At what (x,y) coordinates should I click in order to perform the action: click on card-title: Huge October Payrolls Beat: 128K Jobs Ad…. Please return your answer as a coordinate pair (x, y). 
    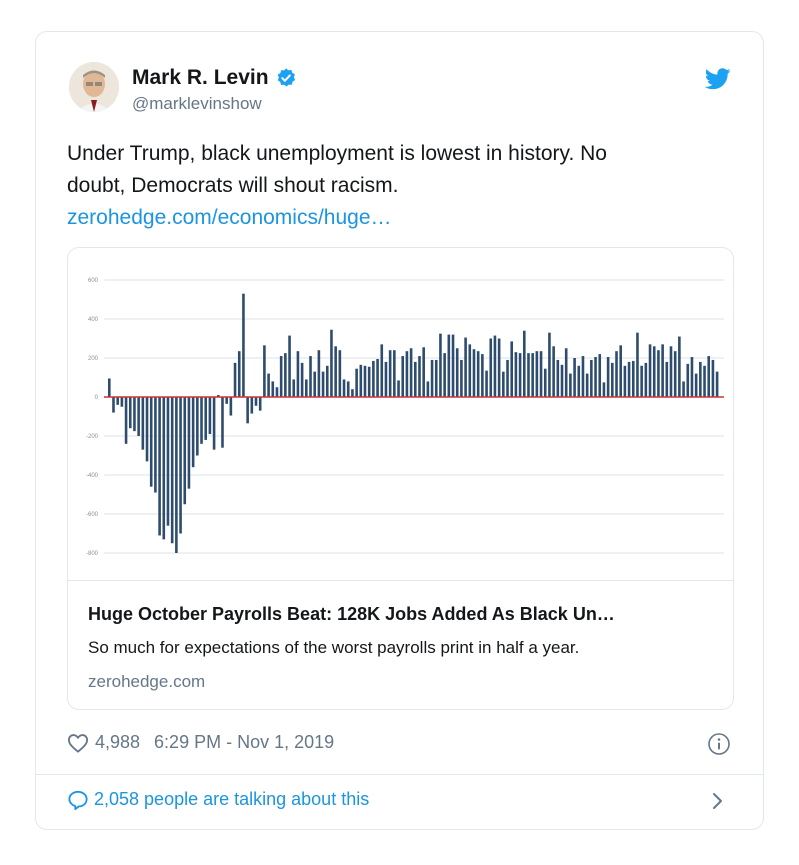
    Looking at the image, I should click on (403, 614).